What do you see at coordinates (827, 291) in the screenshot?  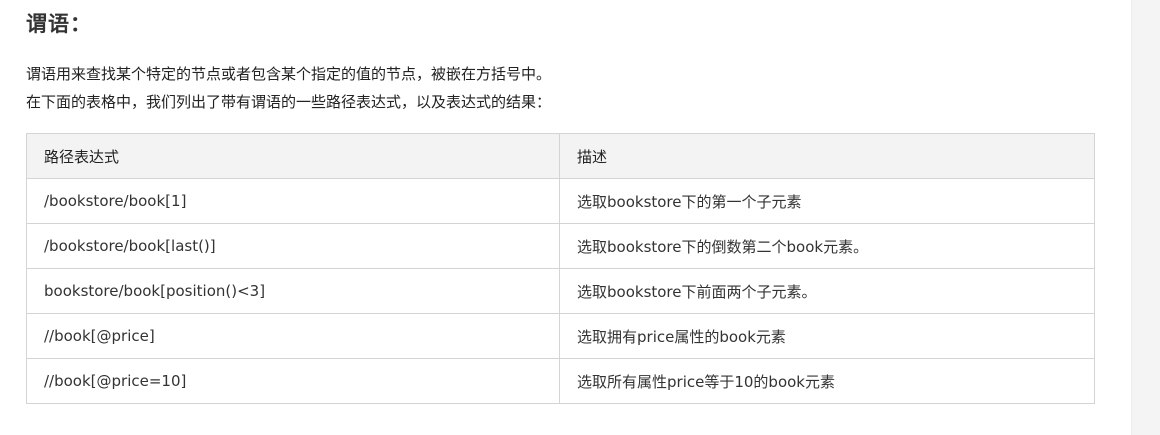 I see `description-cell: 选取bookstore下前面两个子元素。` at bounding box center [827, 291].